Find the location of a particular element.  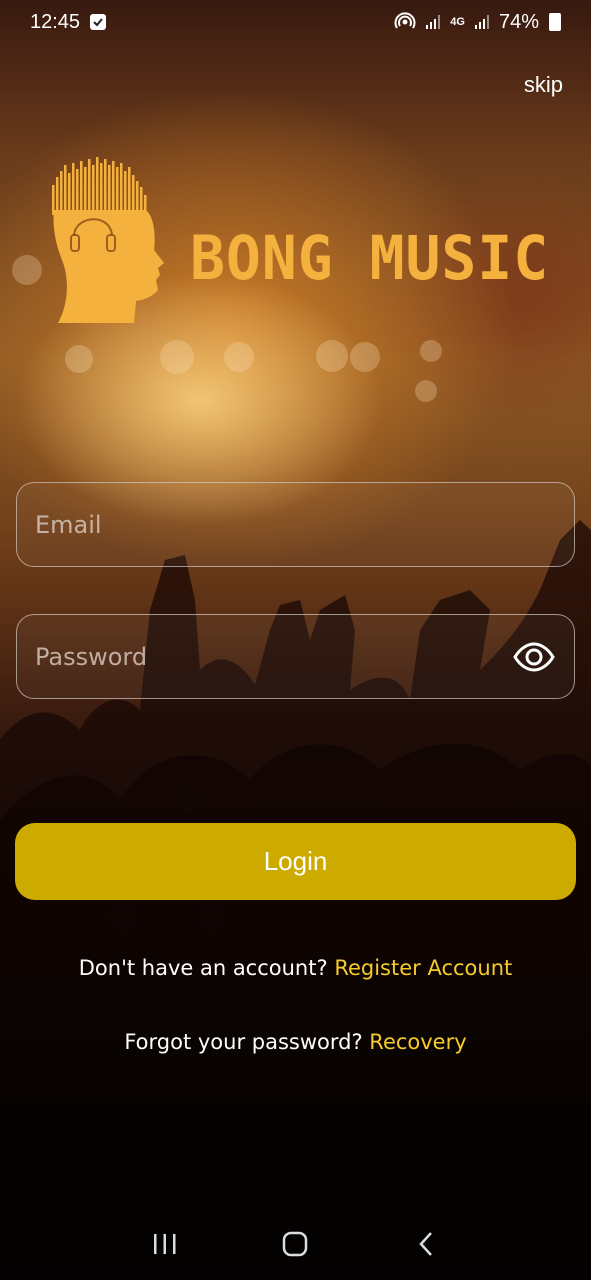

register-prompt: Don't have an account? is located at coordinates (203, 968).